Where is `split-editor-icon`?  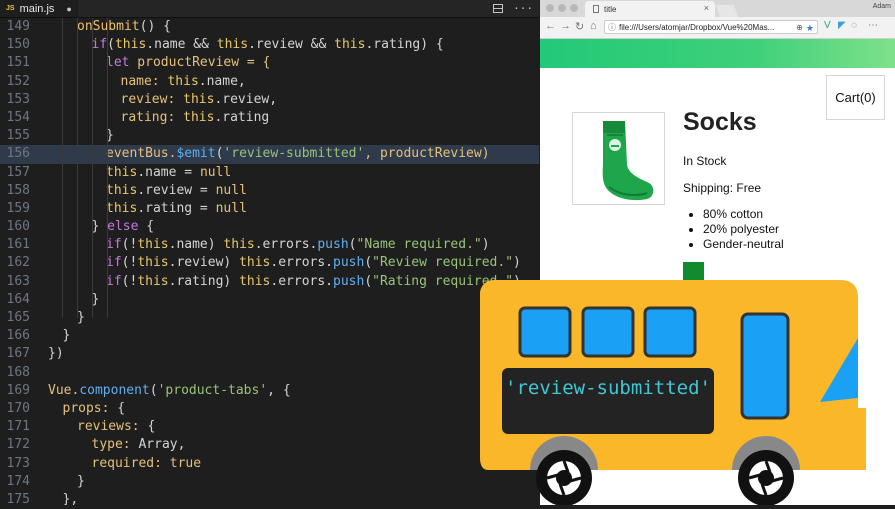 split-editor-icon is located at coordinates (498, 8).